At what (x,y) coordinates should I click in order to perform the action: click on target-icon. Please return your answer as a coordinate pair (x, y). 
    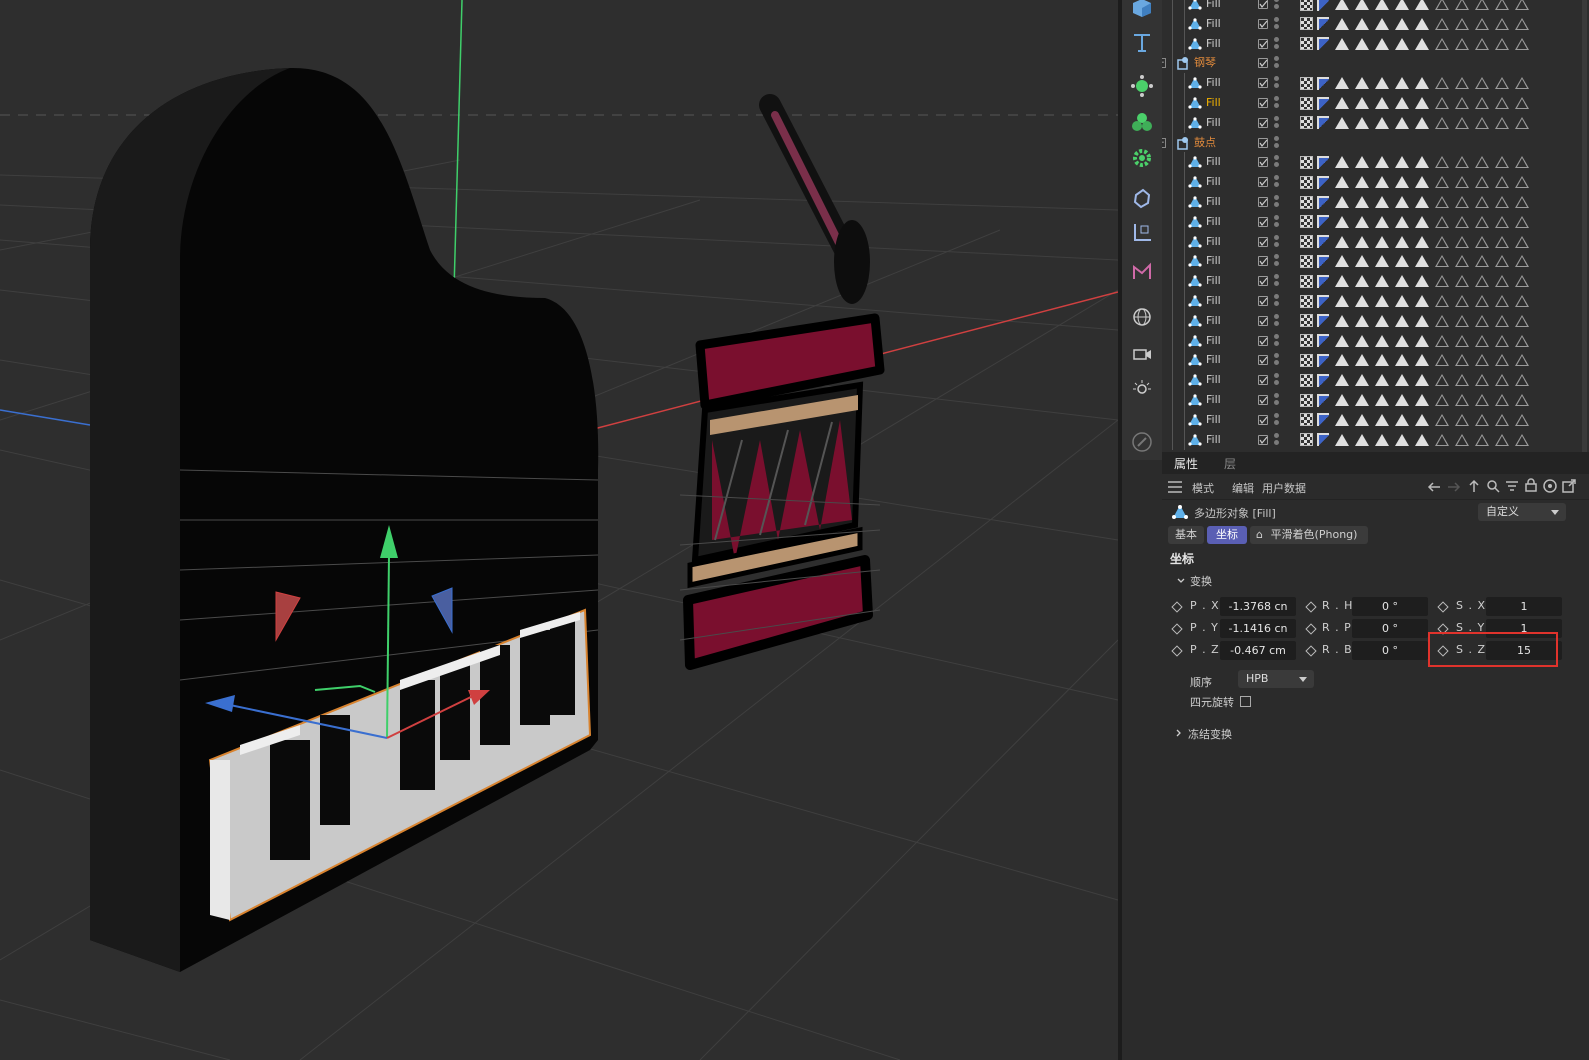
    Looking at the image, I should click on (1550, 486).